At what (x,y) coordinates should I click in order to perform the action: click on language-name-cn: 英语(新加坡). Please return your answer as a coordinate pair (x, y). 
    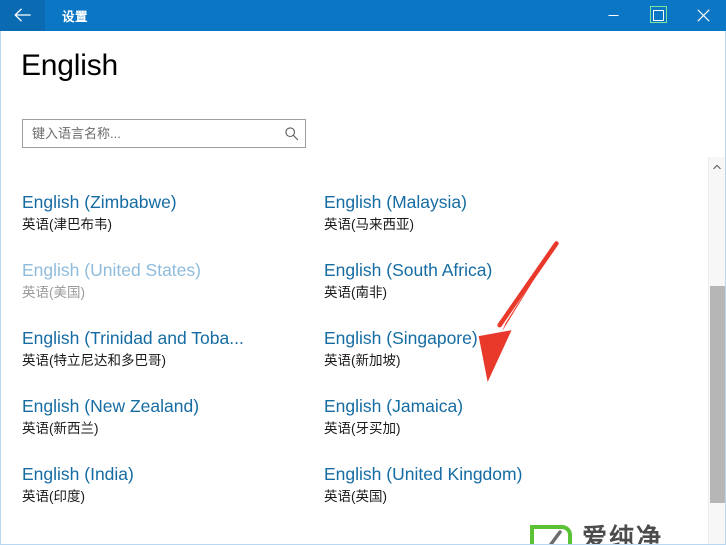
    Looking at the image, I should click on (362, 360).